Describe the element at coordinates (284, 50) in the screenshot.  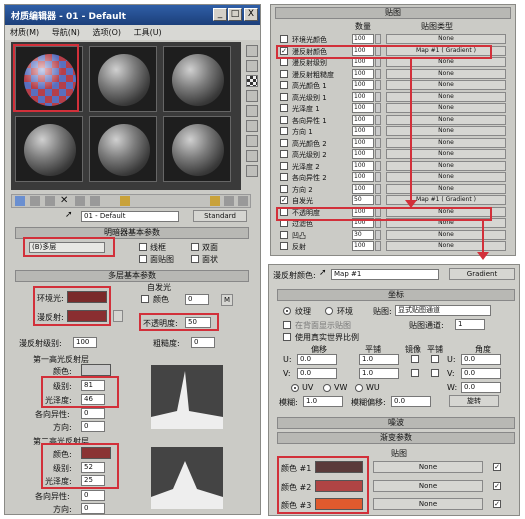
I see `map-enable-checkbox: ✓` at that location.